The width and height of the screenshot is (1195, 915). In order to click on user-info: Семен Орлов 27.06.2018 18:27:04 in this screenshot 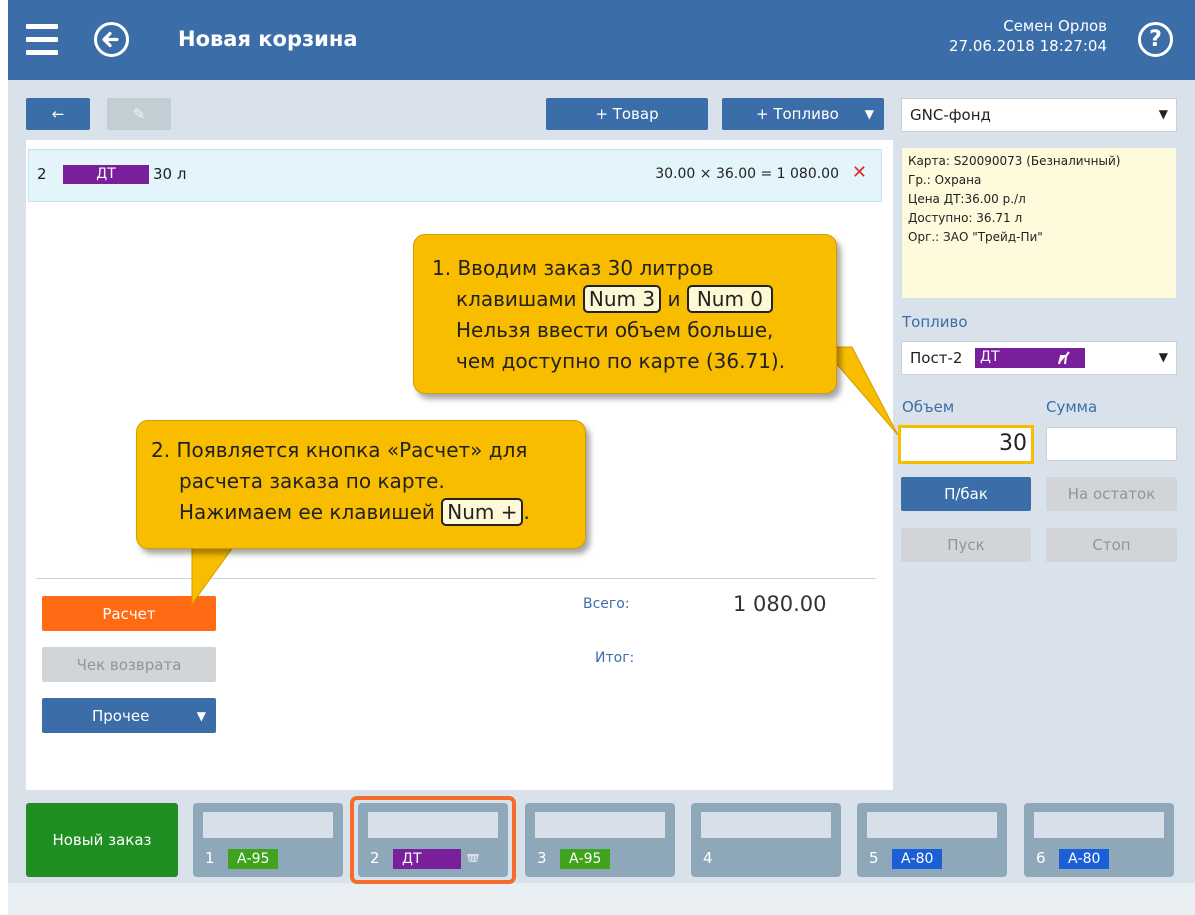, I will do `click(1028, 36)`.